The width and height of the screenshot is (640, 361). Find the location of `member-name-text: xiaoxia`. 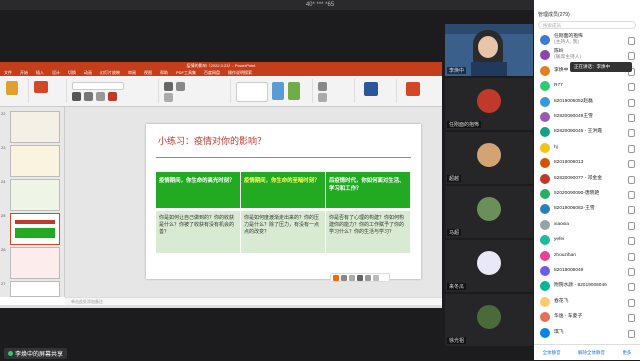

member-name-text: xiaoxia is located at coordinates (561, 224).